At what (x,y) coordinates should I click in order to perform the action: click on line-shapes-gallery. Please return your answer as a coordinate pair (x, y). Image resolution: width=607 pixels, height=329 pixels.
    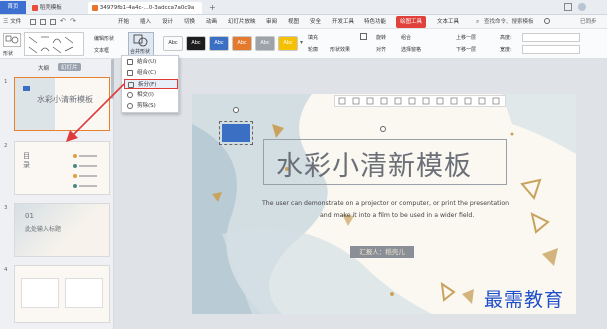
    Looking at the image, I should click on (54, 44).